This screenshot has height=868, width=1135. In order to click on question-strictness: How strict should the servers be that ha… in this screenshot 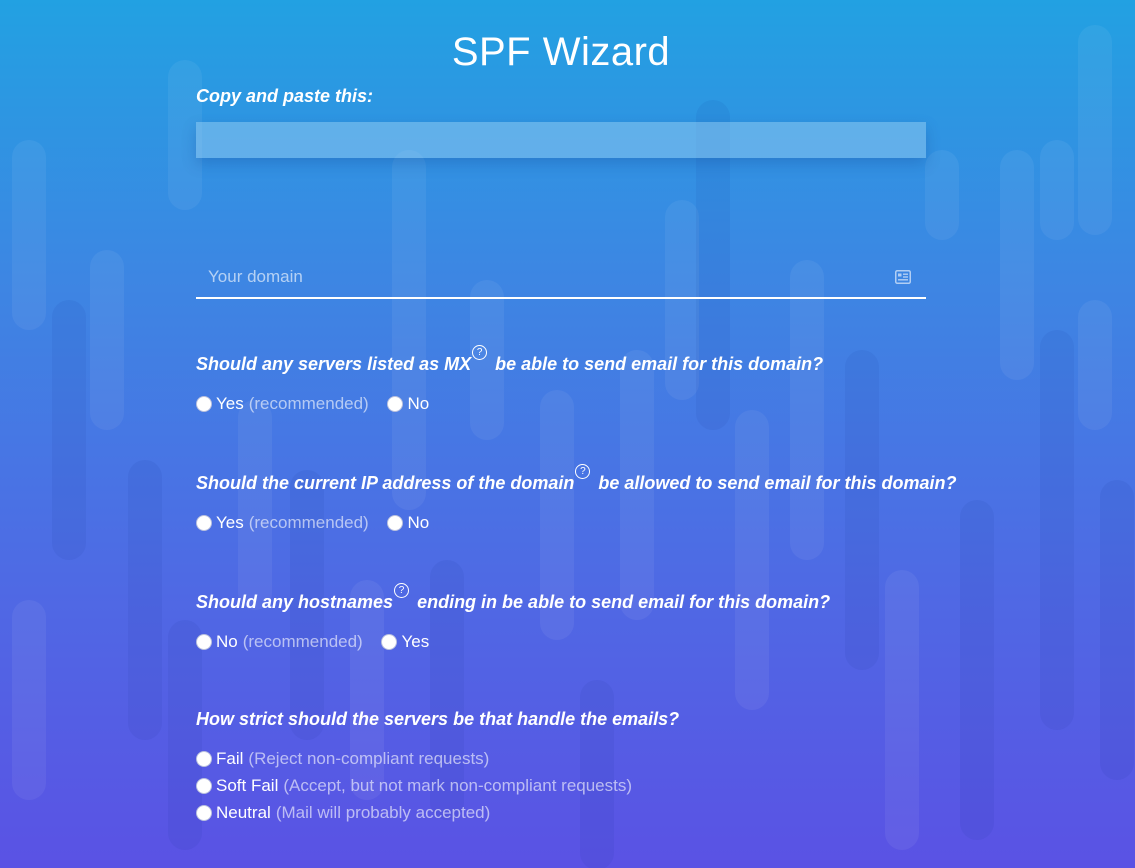, I will do `click(438, 719)`.